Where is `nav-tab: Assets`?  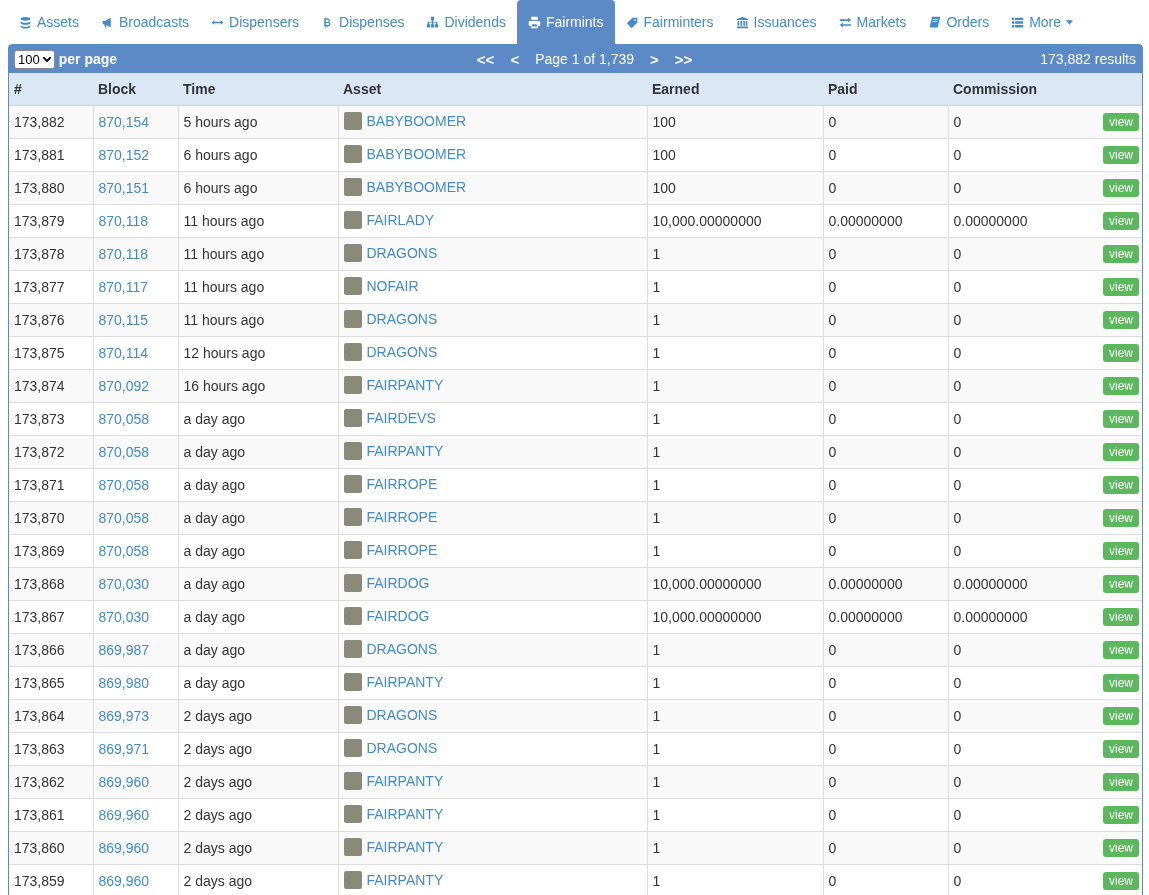 nav-tab: Assets is located at coordinates (49, 22).